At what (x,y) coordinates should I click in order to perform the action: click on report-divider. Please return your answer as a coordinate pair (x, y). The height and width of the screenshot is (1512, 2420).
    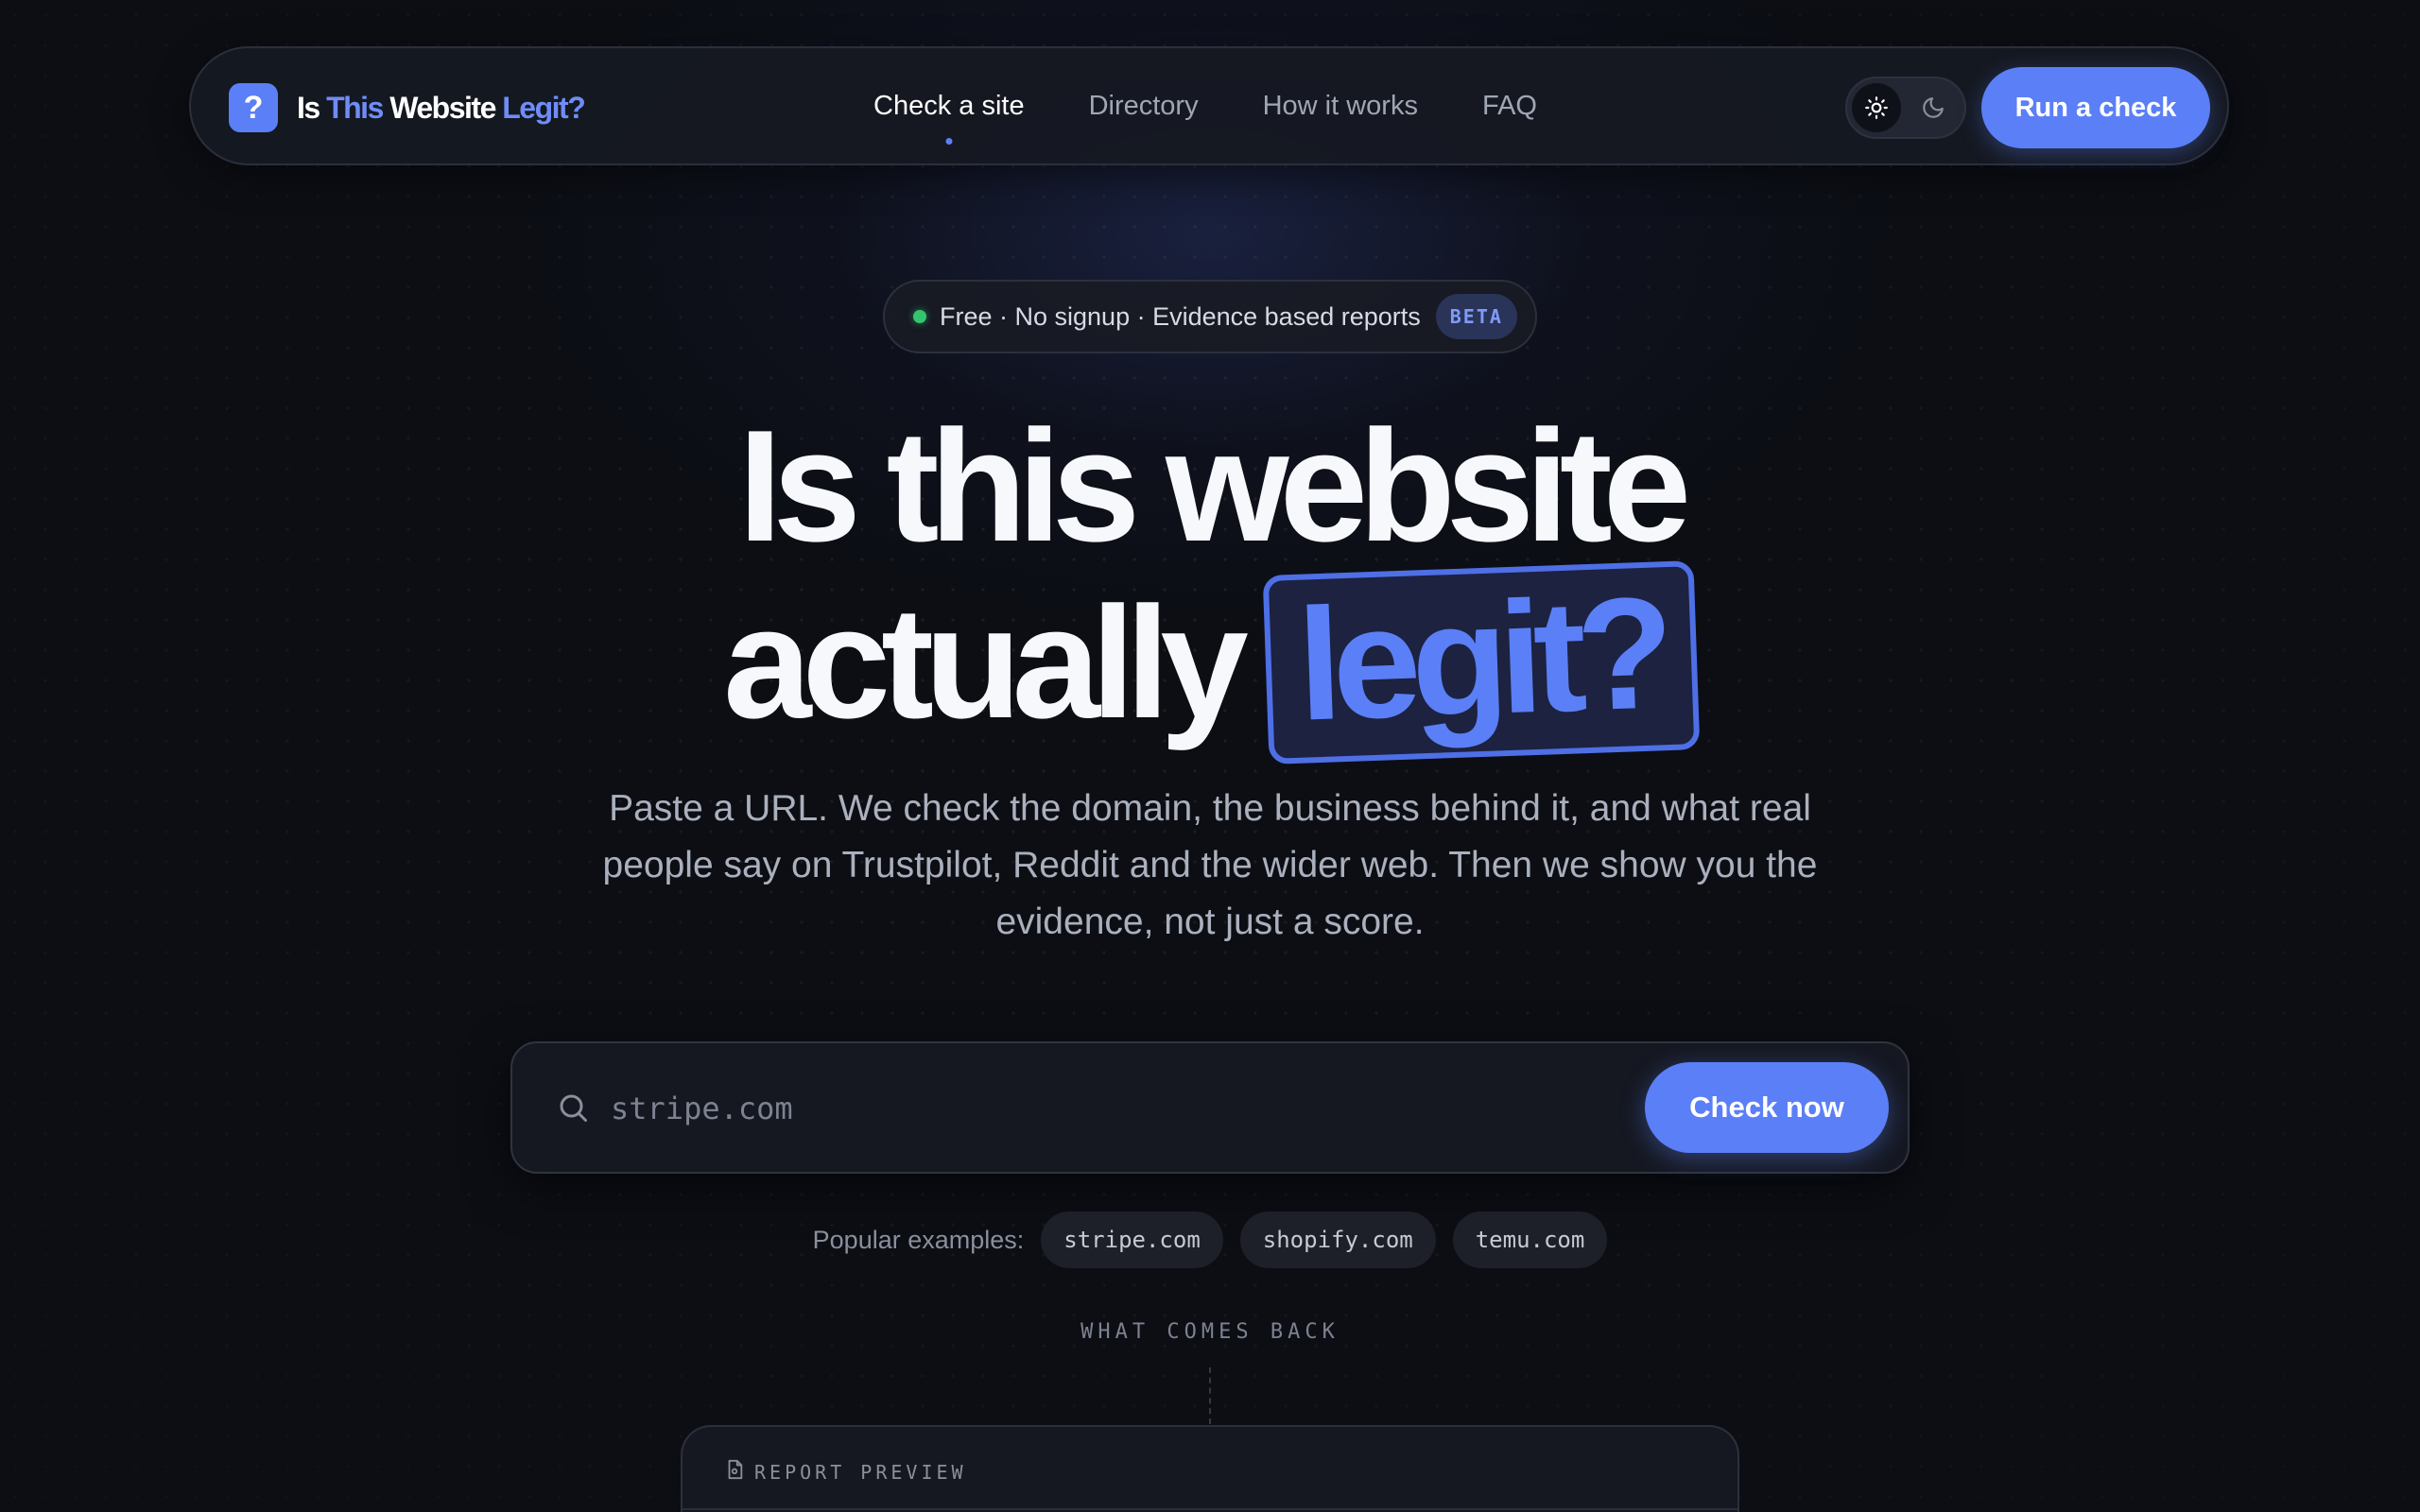
    Looking at the image, I should click on (1210, 1509).